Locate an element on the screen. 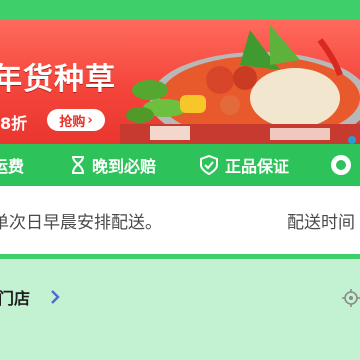 The image size is (360, 360). shield-check-icon is located at coordinates (209, 165).